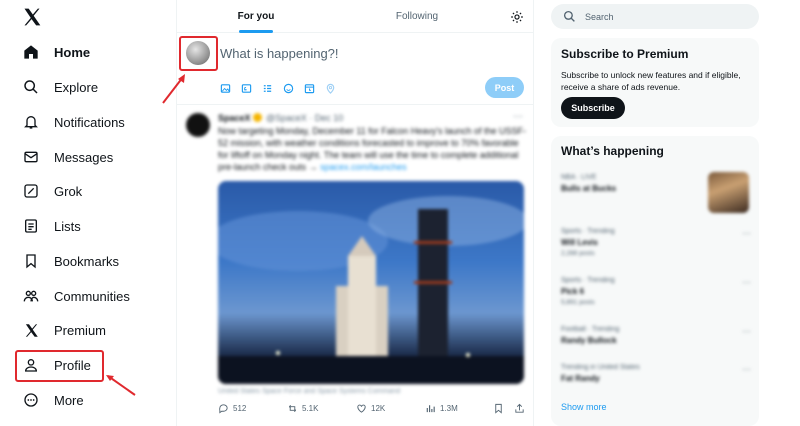 The width and height of the screenshot is (800, 426). I want to click on compose-box: What is happening?! Post, so click(348, 69).